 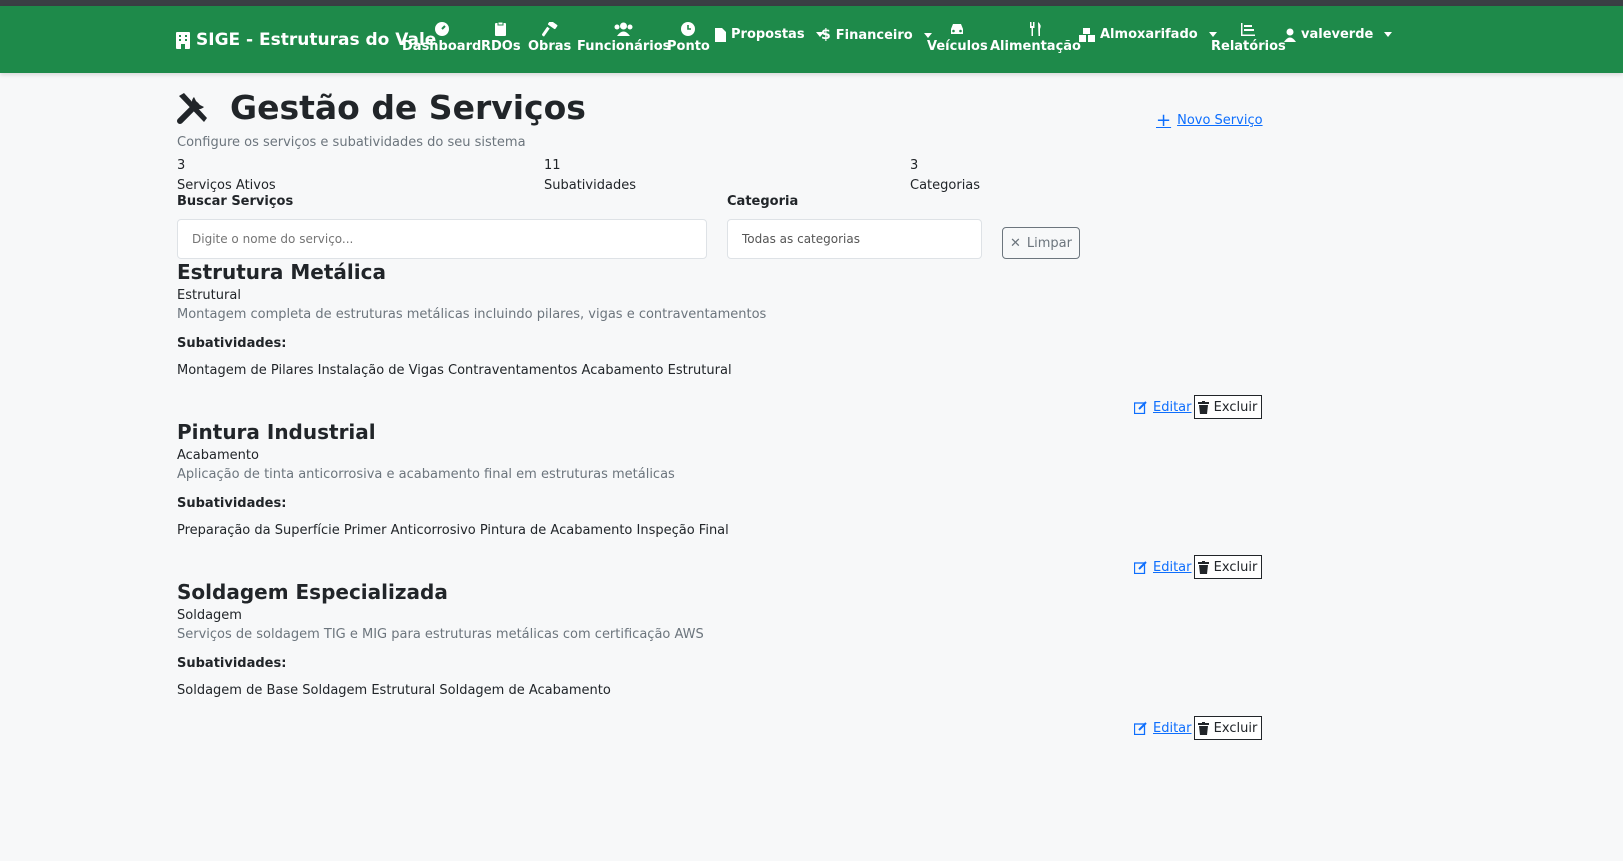 I want to click on service-name: Pintura Industrial, so click(x=276, y=432).